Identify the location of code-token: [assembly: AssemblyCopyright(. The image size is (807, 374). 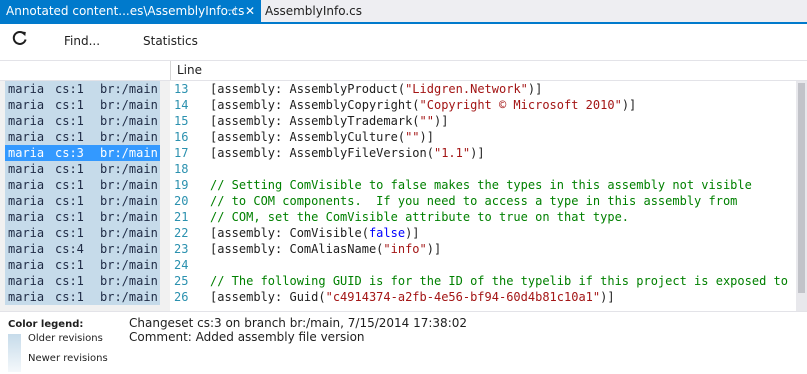
(315, 105).